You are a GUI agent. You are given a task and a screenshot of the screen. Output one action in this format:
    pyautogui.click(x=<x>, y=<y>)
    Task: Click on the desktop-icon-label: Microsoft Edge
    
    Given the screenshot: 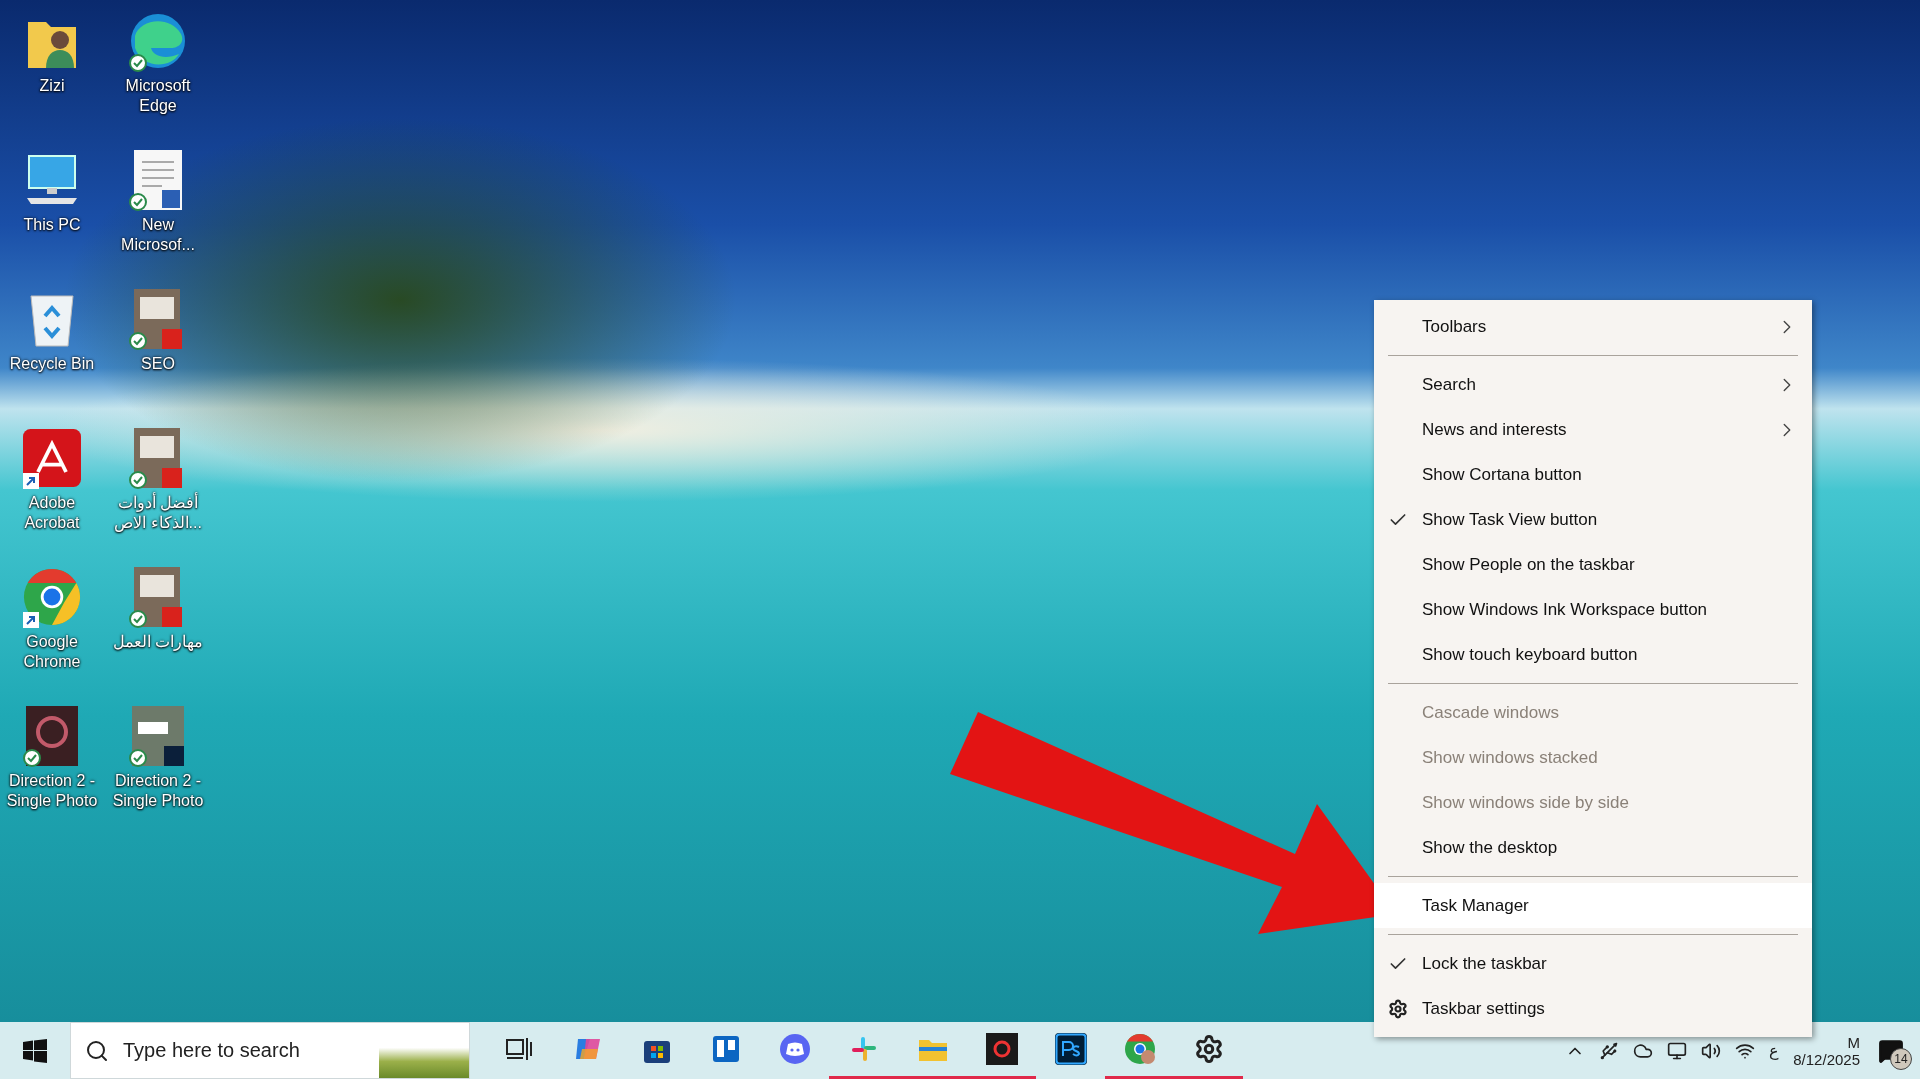 What is the action you would take?
    pyautogui.click(x=158, y=96)
    